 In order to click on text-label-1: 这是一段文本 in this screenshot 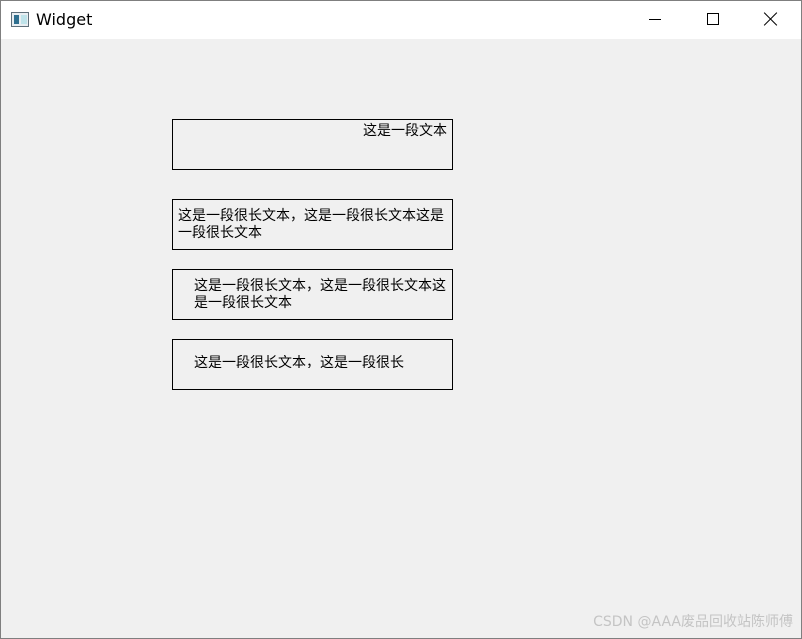, I will do `click(312, 144)`.